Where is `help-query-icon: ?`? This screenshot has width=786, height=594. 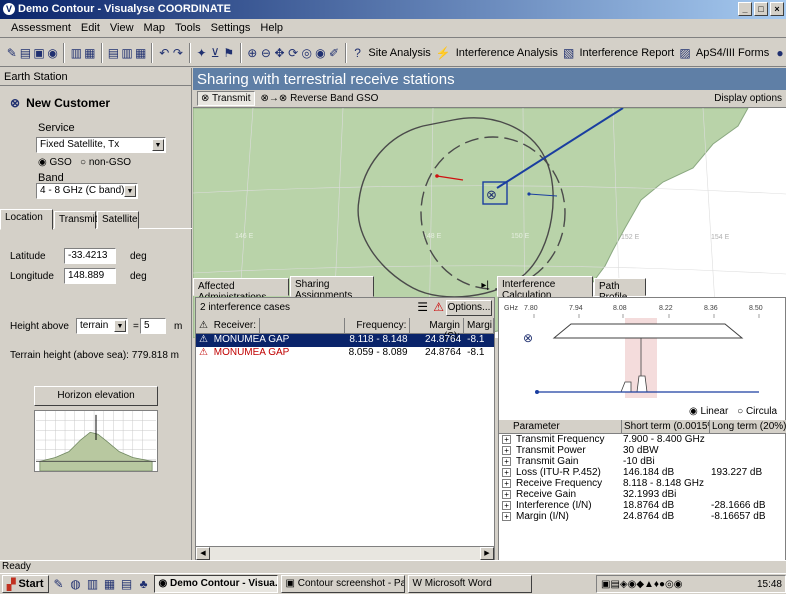 help-query-icon: ? is located at coordinates (358, 53).